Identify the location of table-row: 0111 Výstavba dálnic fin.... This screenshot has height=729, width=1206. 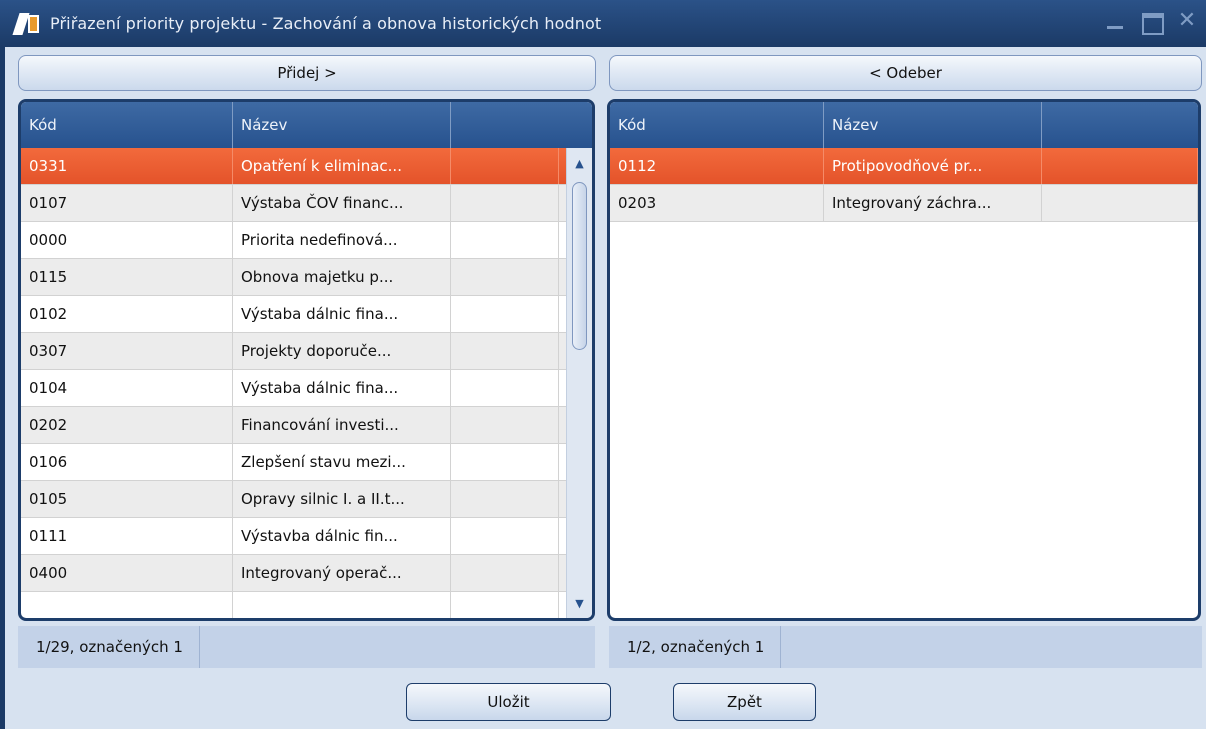
(306, 536).